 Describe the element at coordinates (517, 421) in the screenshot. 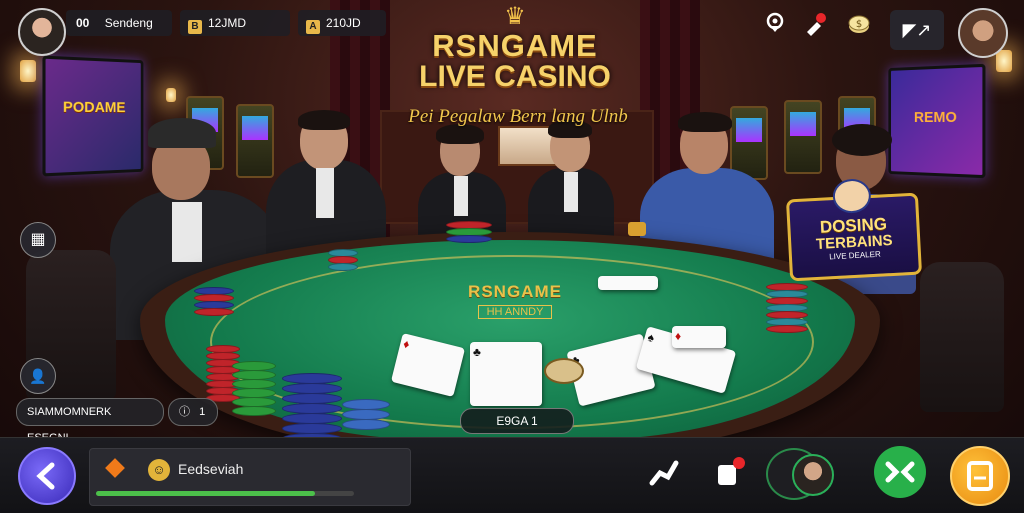

I see `bet-label: E9GA 1` at that location.